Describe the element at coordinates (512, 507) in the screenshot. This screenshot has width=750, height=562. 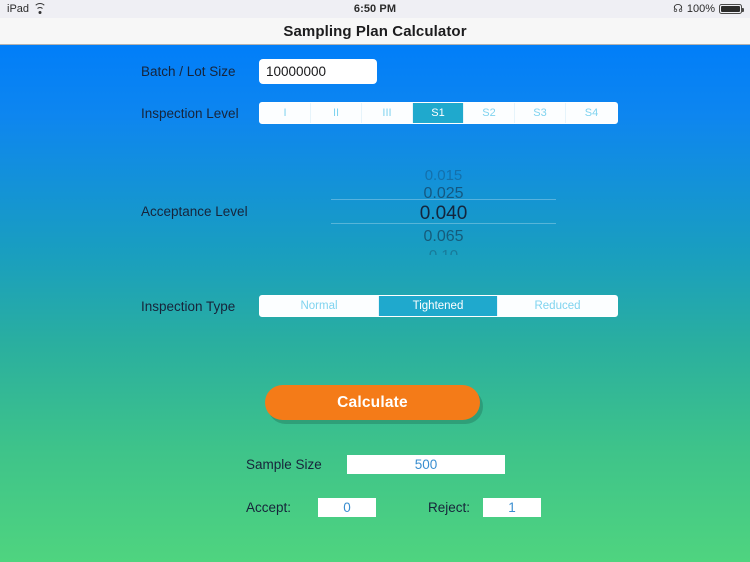
I see `reject-value: 1` at that location.